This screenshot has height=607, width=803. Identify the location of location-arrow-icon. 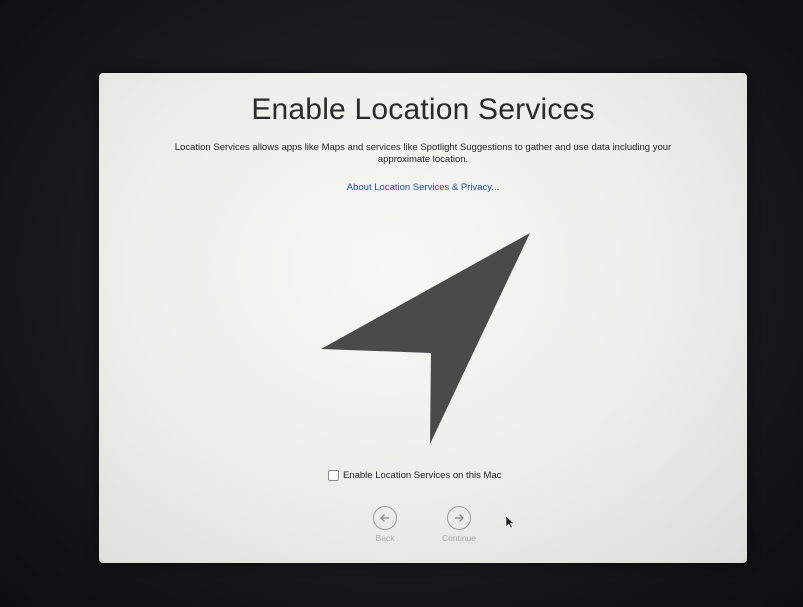
(425, 338).